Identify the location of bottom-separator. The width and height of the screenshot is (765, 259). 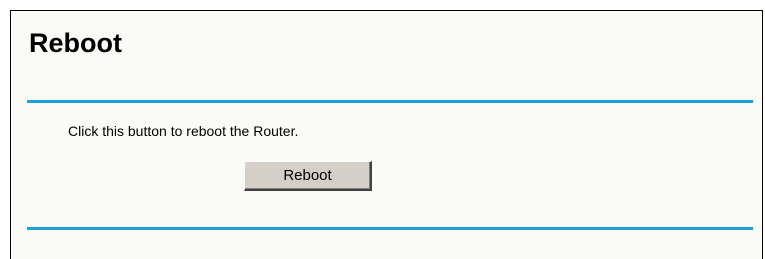
(390, 228).